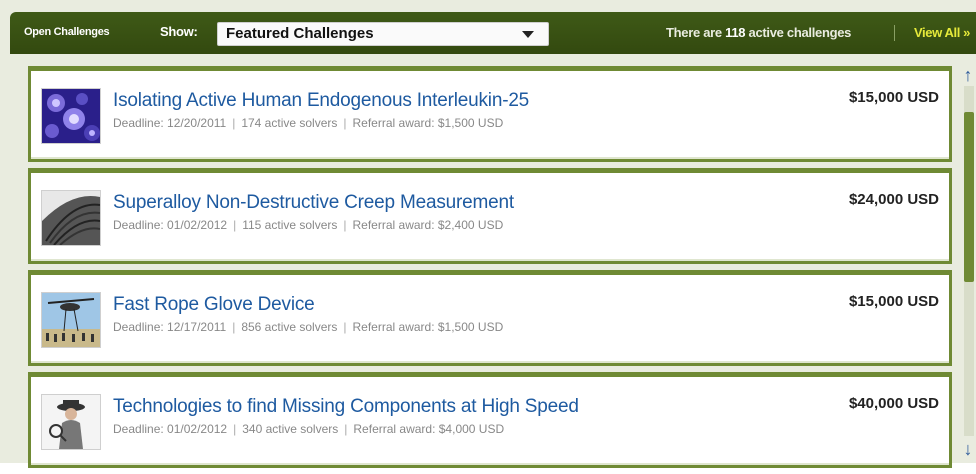 This screenshot has width=976, height=474. I want to click on detective-thumbnail, so click(71, 422).